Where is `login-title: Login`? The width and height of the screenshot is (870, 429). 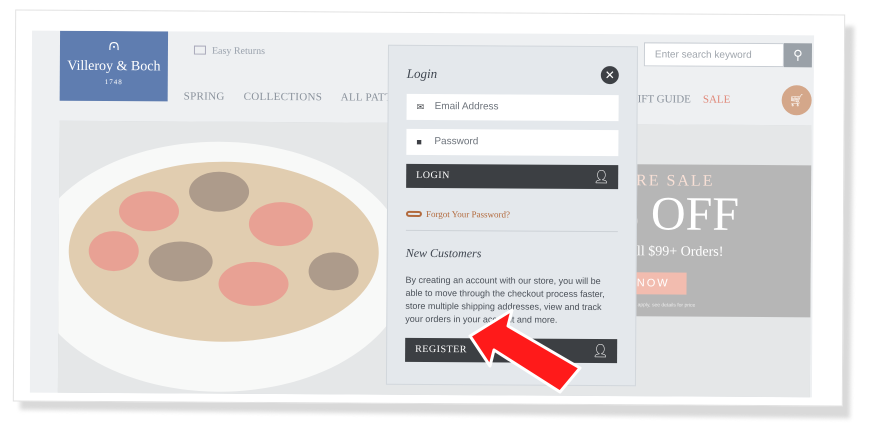
login-title: Login is located at coordinates (422, 73).